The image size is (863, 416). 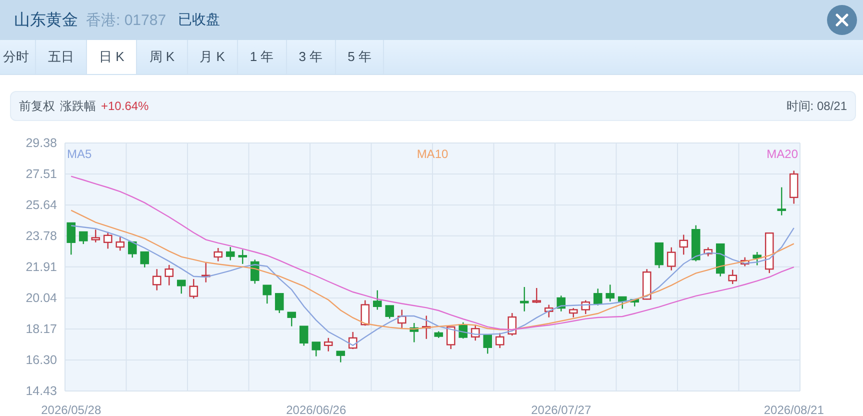 I want to click on adjust-label: 前复权, so click(x=37, y=106).